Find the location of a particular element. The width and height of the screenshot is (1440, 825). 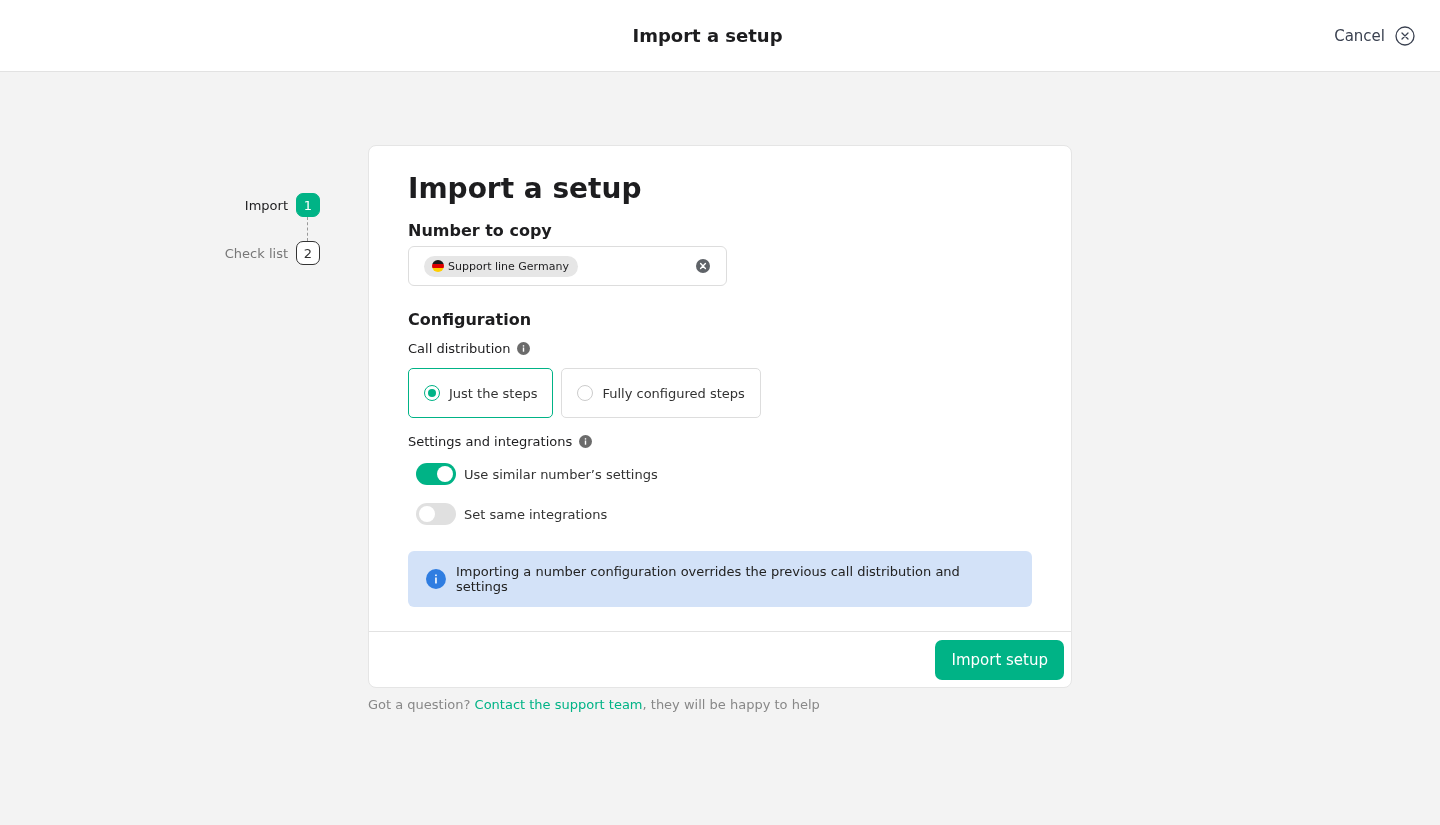

toggle-label: Use similar number’s settings is located at coordinates (561, 474).